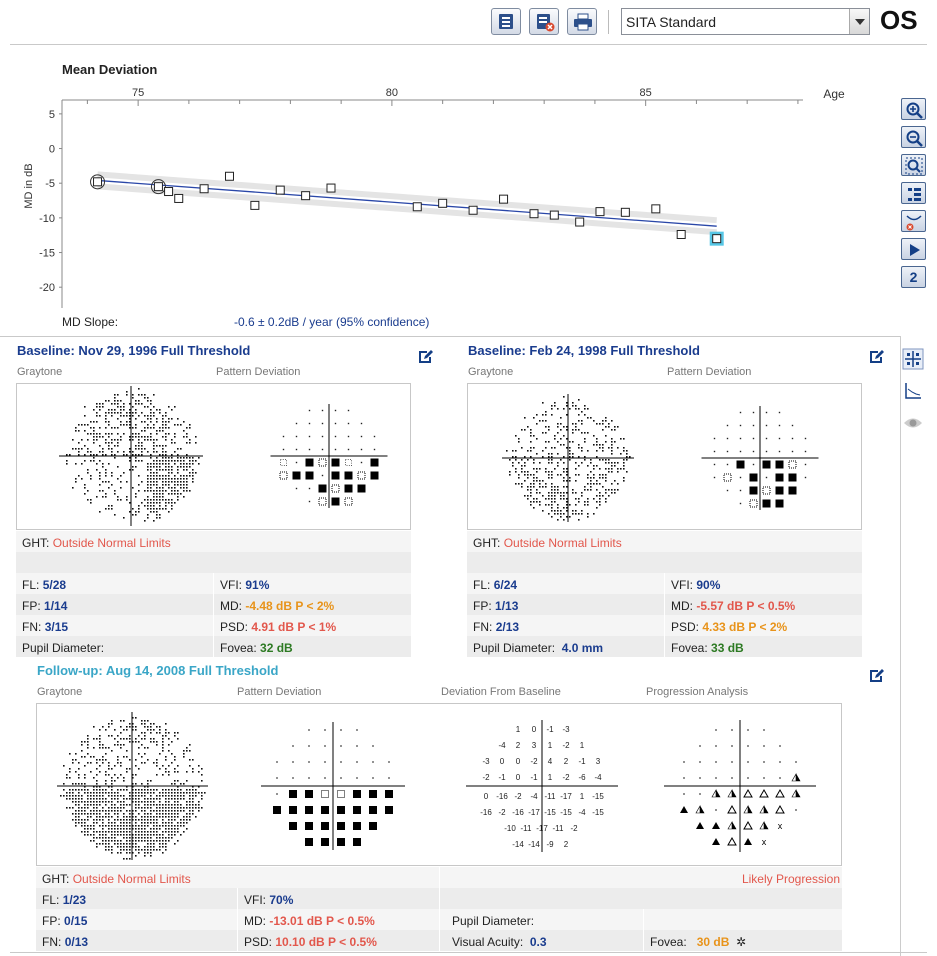  Describe the element at coordinates (542, 828) in the screenshot. I see `deviation-value: -17` at that location.